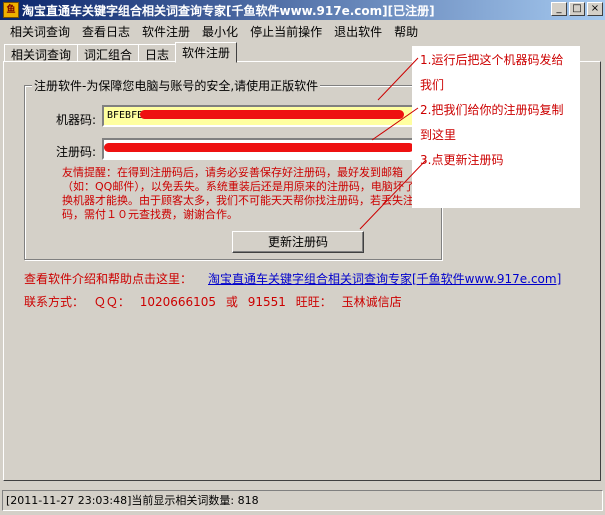  I want to click on annotation-step1-cont: 我们, so click(432, 85).